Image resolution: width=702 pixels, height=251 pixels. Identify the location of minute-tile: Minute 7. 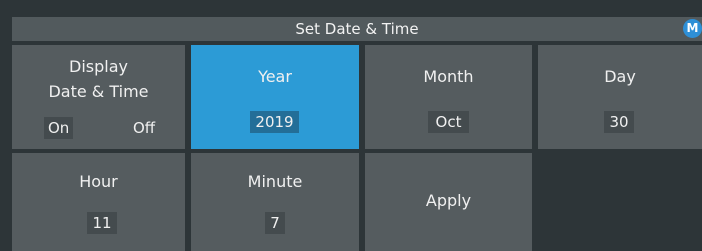
(275, 202).